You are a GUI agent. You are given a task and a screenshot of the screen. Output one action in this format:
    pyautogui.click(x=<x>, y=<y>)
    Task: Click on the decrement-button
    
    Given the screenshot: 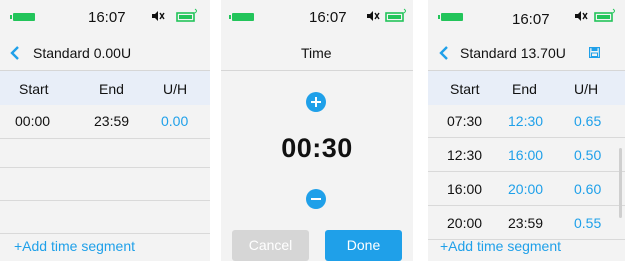 What is the action you would take?
    pyautogui.click(x=316, y=199)
    